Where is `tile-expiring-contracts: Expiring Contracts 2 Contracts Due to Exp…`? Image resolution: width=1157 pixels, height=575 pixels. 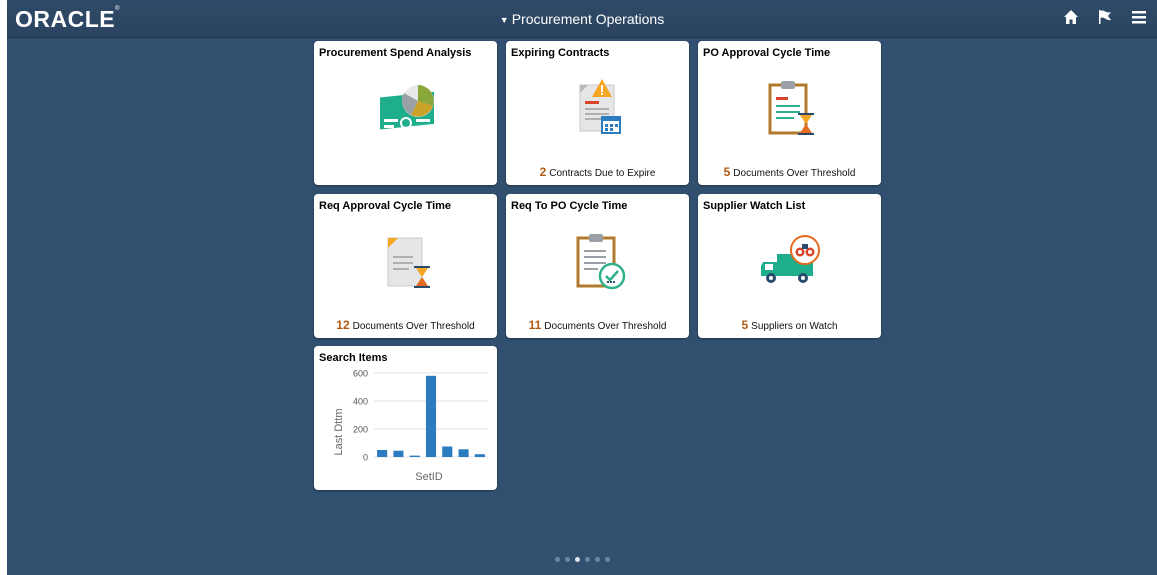 tile-expiring-contracts: Expiring Contracts 2 Contracts Due to Exp… is located at coordinates (597, 113).